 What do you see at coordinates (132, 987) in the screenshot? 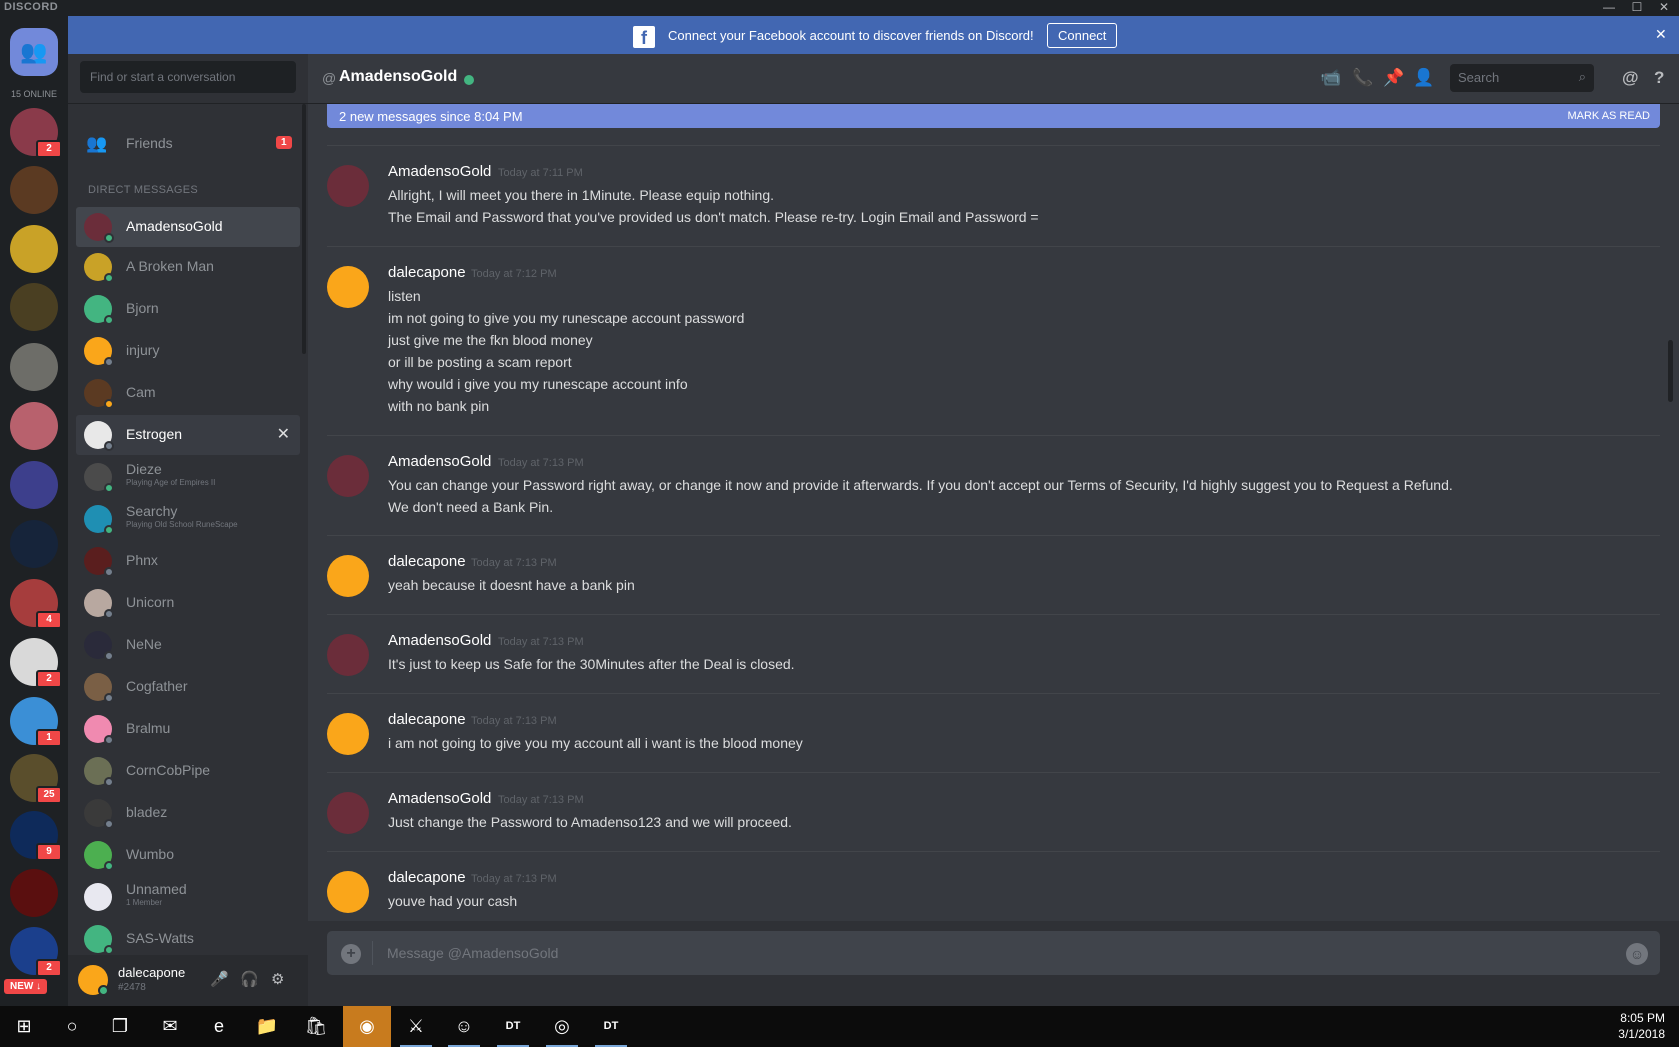
I see `user-tag: #2478` at bounding box center [132, 987].